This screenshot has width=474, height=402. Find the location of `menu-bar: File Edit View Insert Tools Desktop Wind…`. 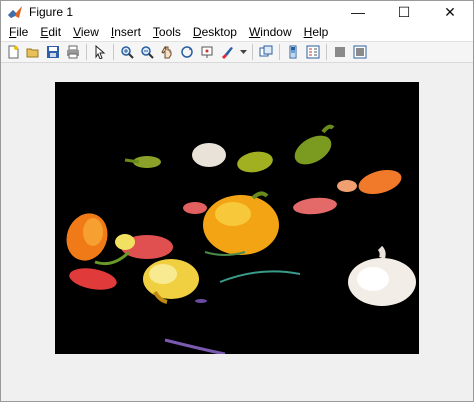

menu-bar: File Edit View Insert Tools Desktop Wind… is located at coordinates (237, 32).